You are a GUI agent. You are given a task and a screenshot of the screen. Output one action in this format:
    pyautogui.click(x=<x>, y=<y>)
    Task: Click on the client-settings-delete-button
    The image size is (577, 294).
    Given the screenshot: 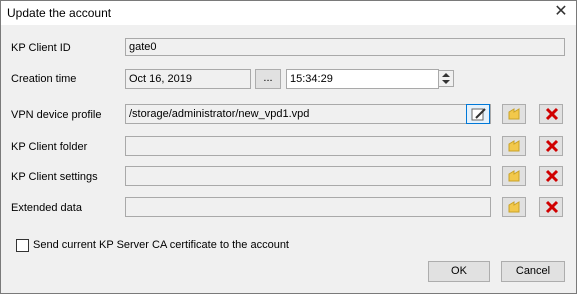 What is the action you would take?
    pyautogui.click(x=551, y=176)
    